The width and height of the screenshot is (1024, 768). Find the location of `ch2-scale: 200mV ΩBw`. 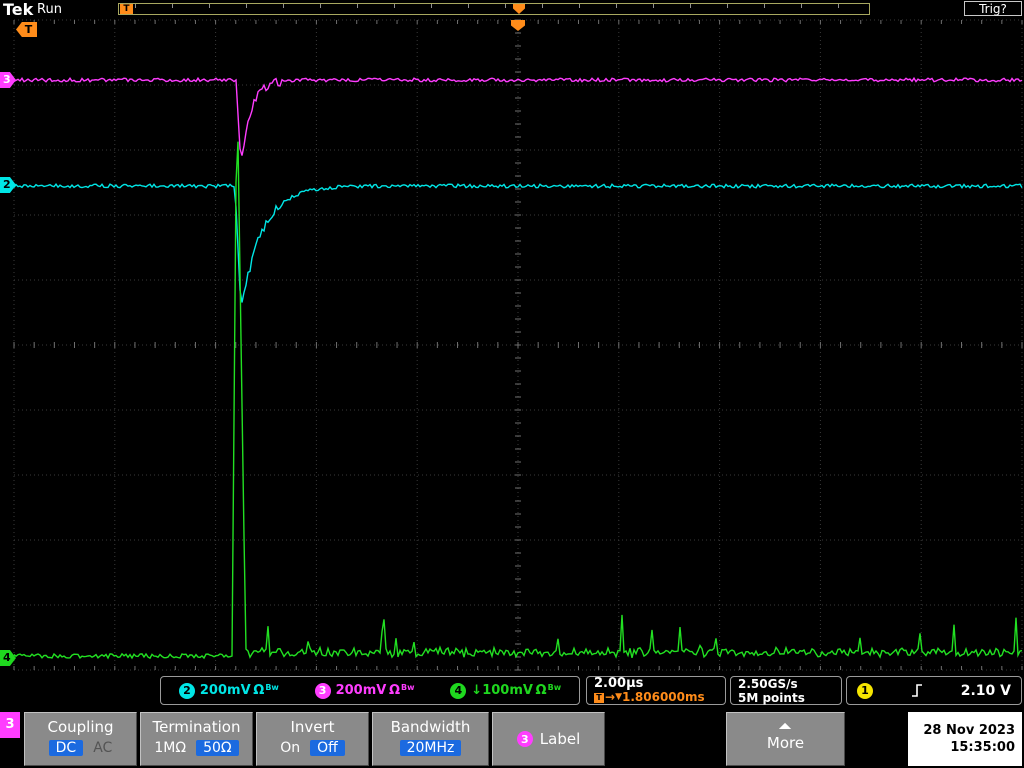

ch2-scale: 200mV ΩBw is located at coordinates (239, 690).